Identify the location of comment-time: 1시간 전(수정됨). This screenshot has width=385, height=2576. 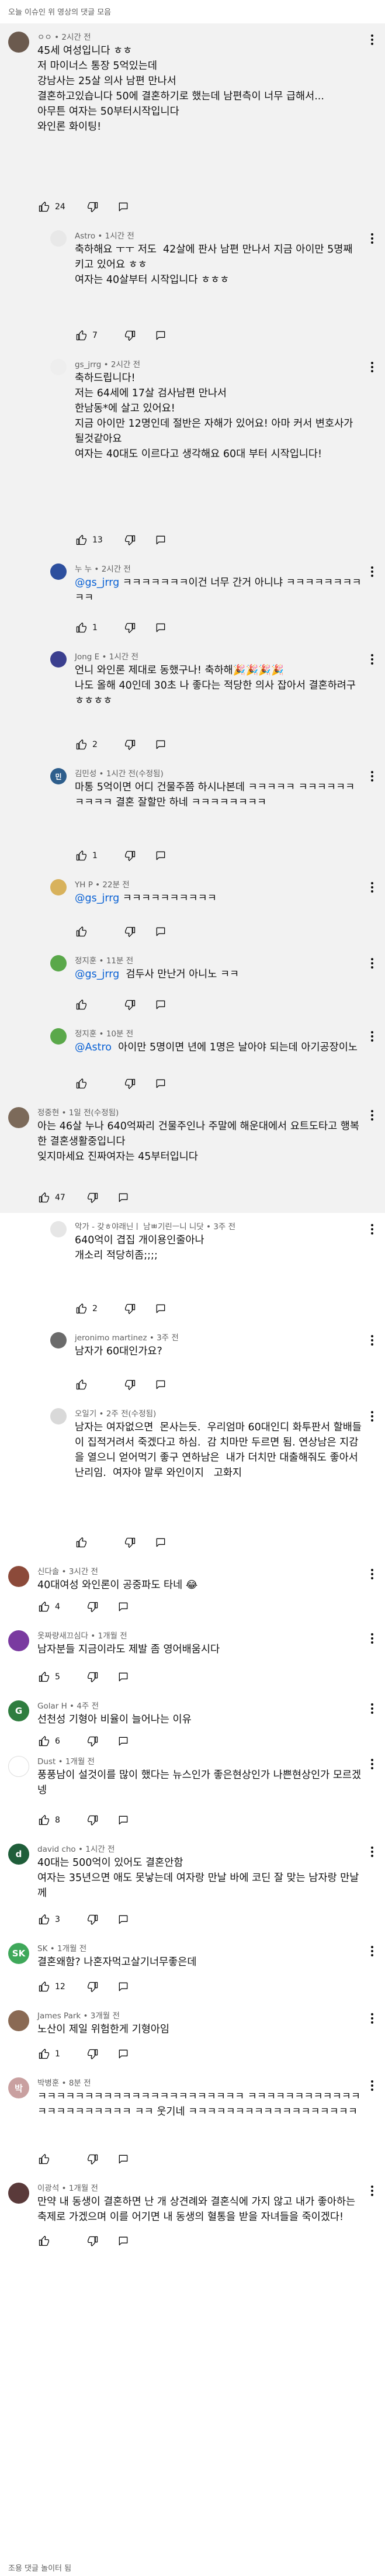
(135, 774).